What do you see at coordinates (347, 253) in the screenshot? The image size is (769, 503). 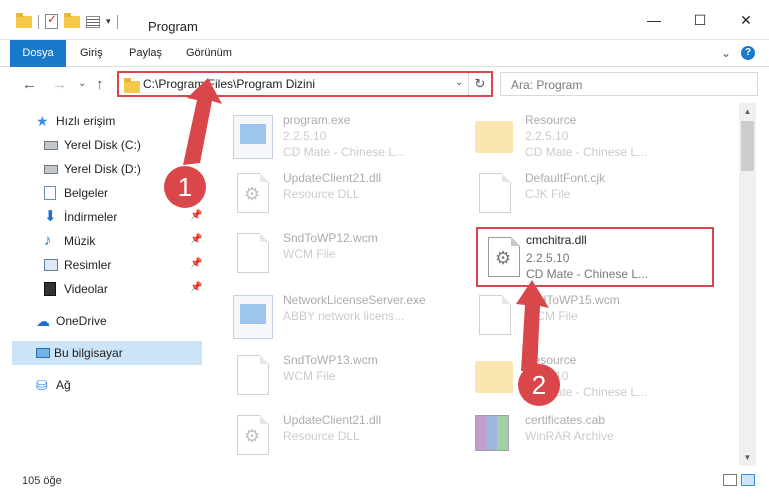 I see `file-item: SndToWP12.wcm WCM File` at bounding box center [347, 253].